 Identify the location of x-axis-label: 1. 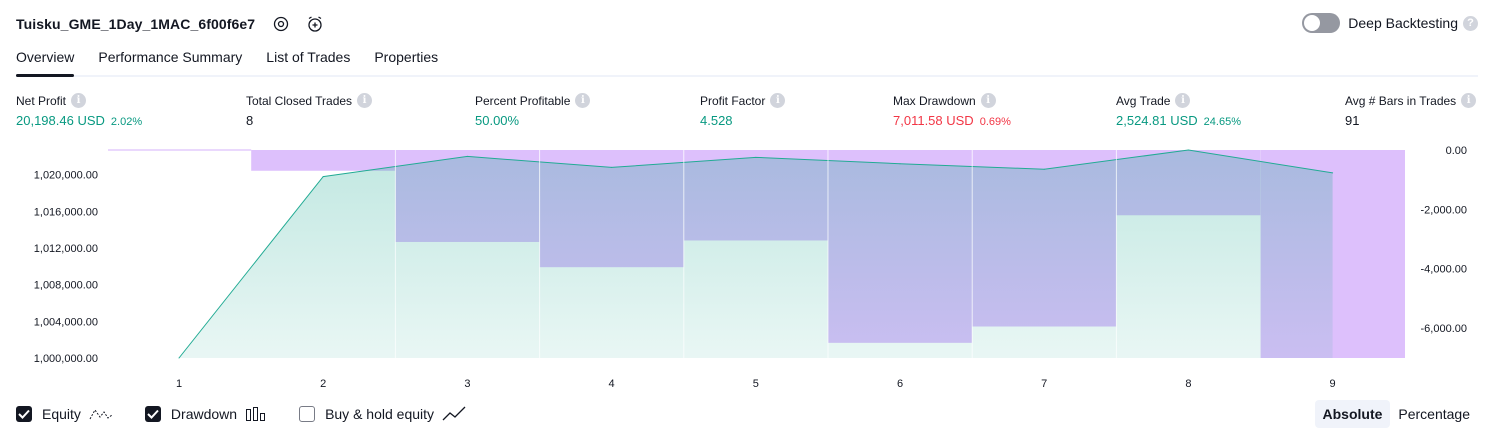
(179, 384).